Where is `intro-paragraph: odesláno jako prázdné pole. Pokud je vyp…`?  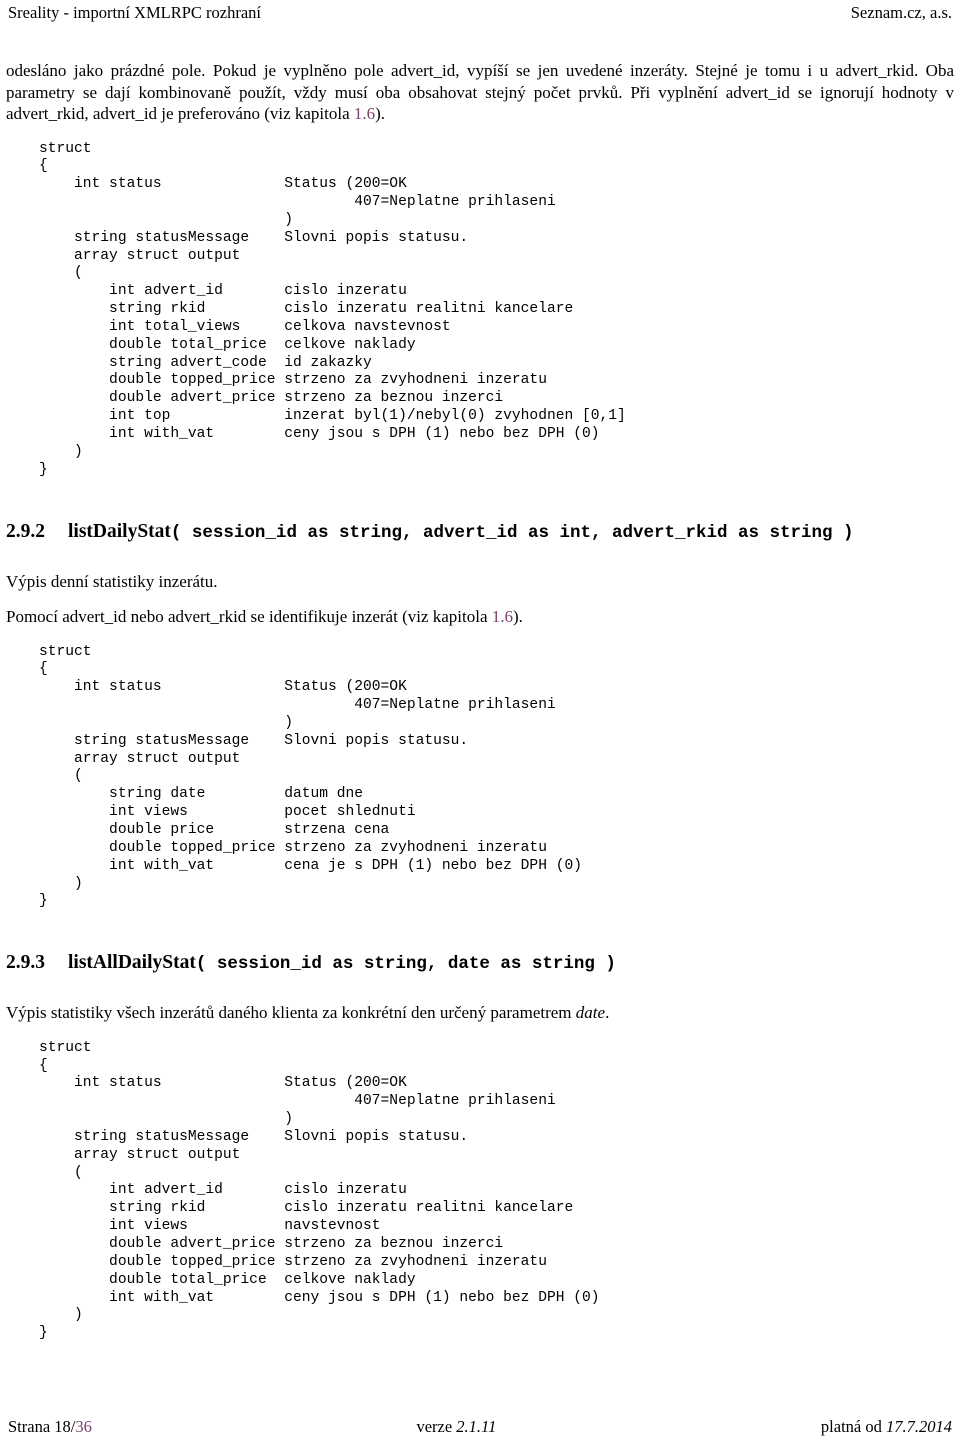
intro-paragraph: odesláno jako prázdné pole. Pokud je vyp… is located at coordinates (480, 92).